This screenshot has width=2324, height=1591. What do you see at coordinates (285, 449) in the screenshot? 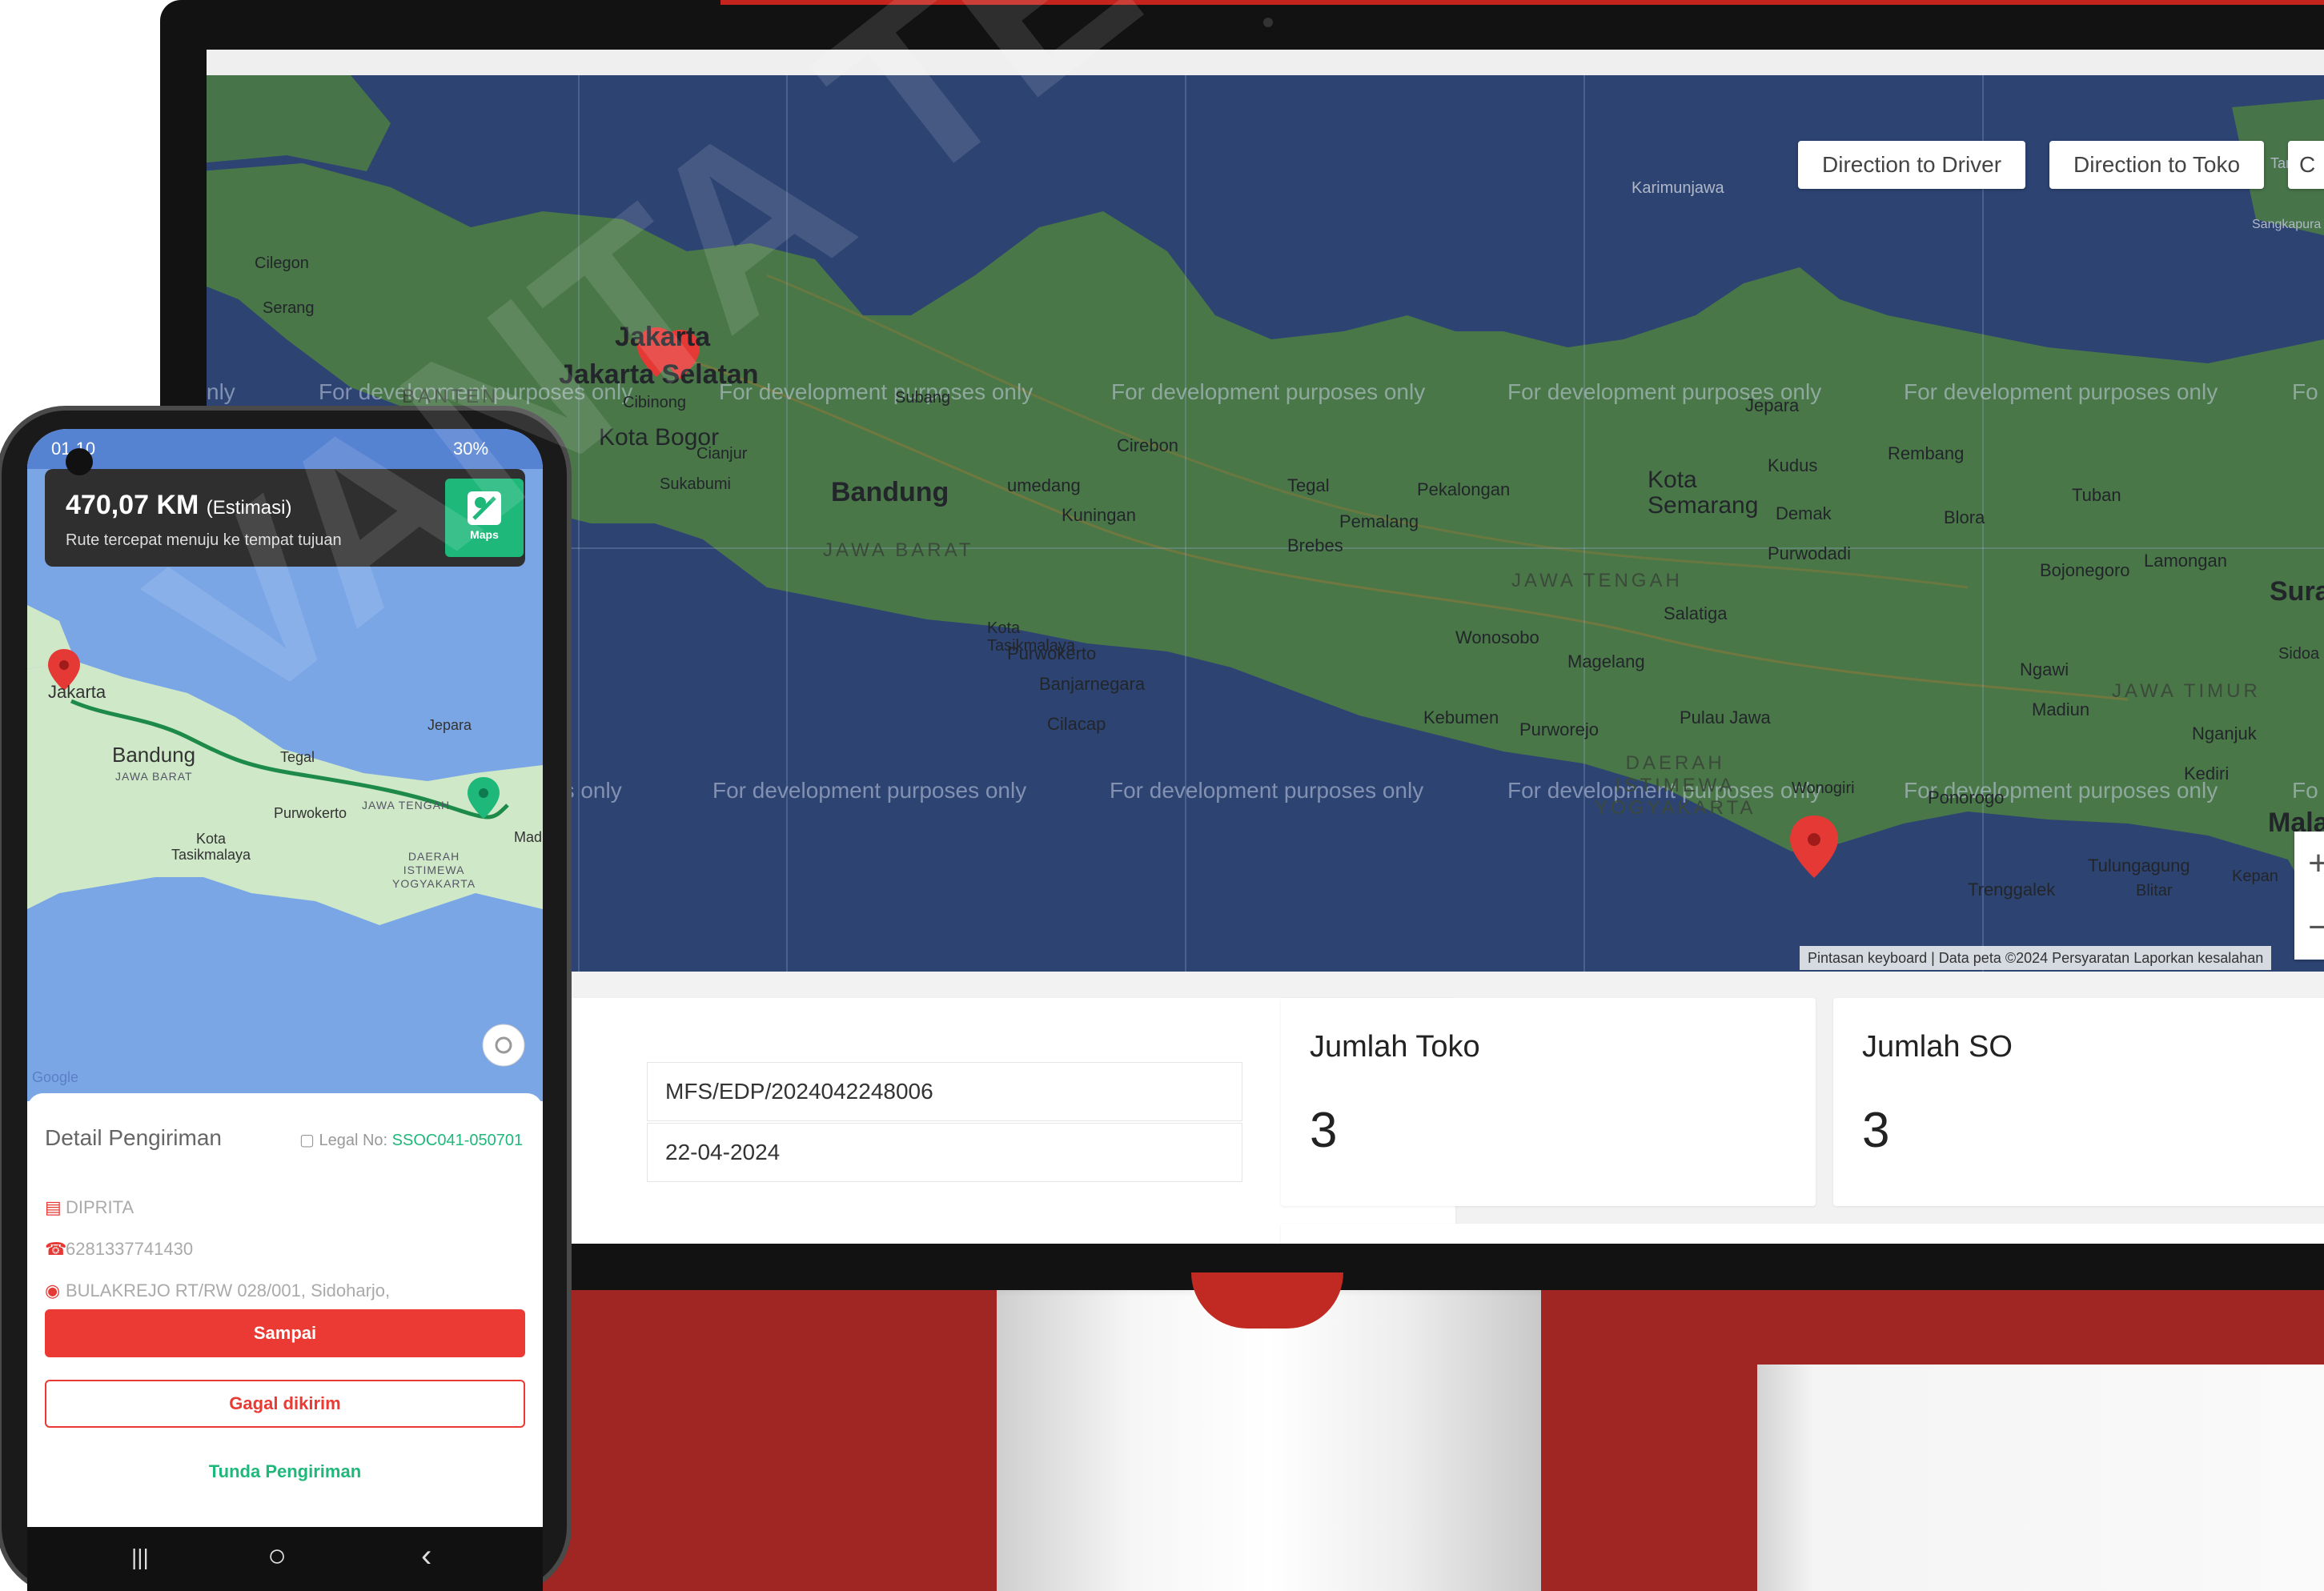
I see `phone-status-bar: 01.10 30%` at bounding box center [285, 449].